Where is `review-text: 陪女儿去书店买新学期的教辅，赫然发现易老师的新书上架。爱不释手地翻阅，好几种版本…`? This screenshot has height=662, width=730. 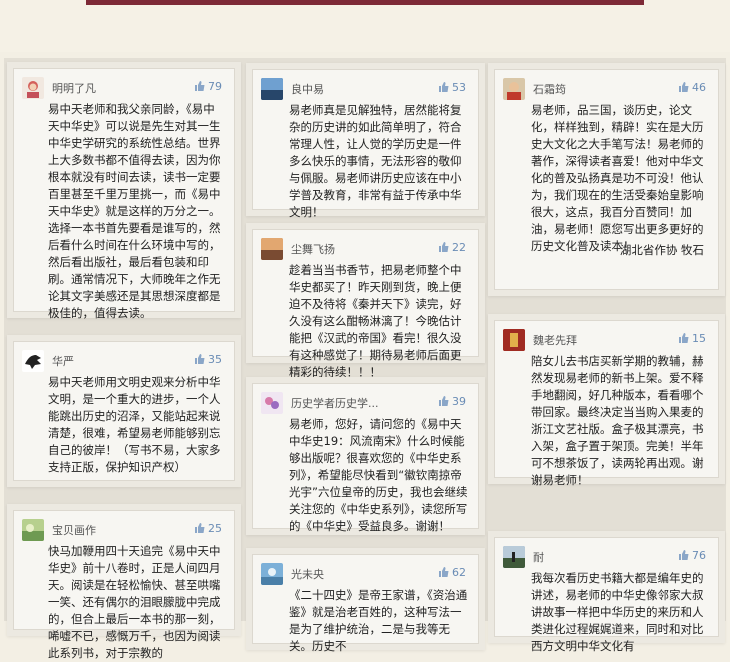 review-text: 陪女儿去书店买新学期的教辅，赫然发现易老师的新书上架。爱不释手地翻阅，好几种版本… is located at coordinates (617, 420).